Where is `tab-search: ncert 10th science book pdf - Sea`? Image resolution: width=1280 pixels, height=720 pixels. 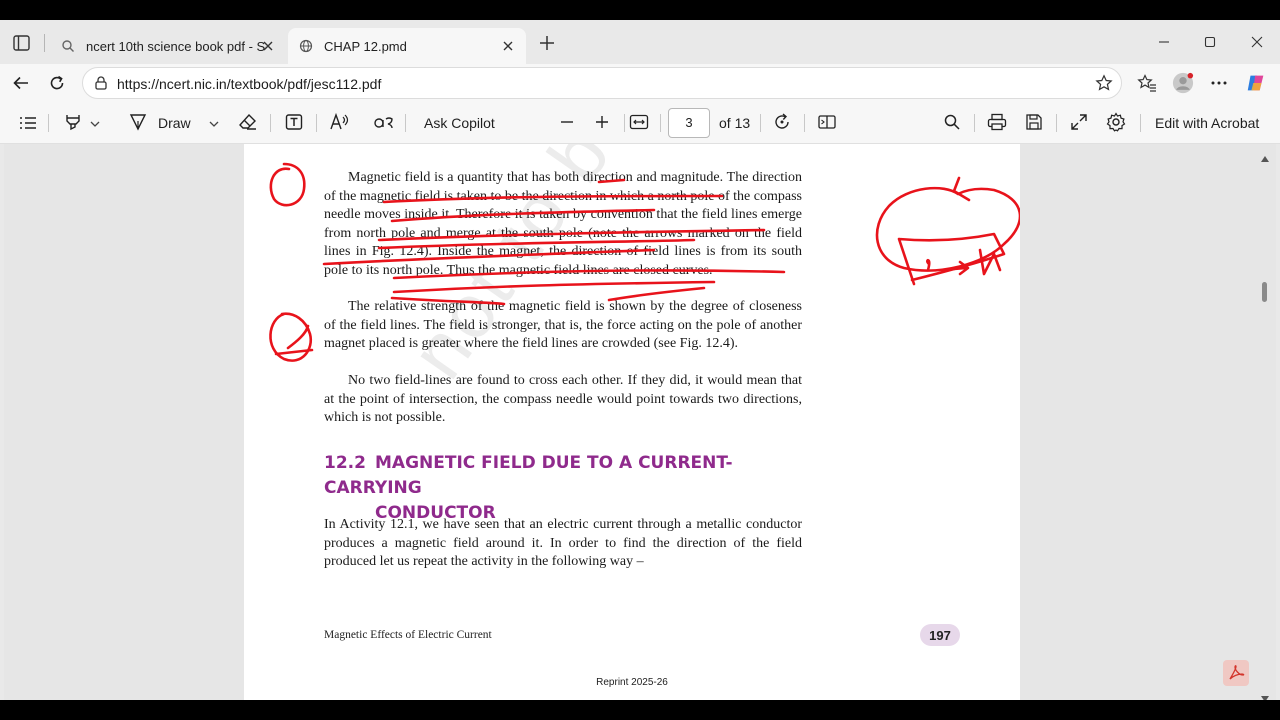 tab-search: ncert 10th science book pdf - Sea is located at coordinates (168, 46).